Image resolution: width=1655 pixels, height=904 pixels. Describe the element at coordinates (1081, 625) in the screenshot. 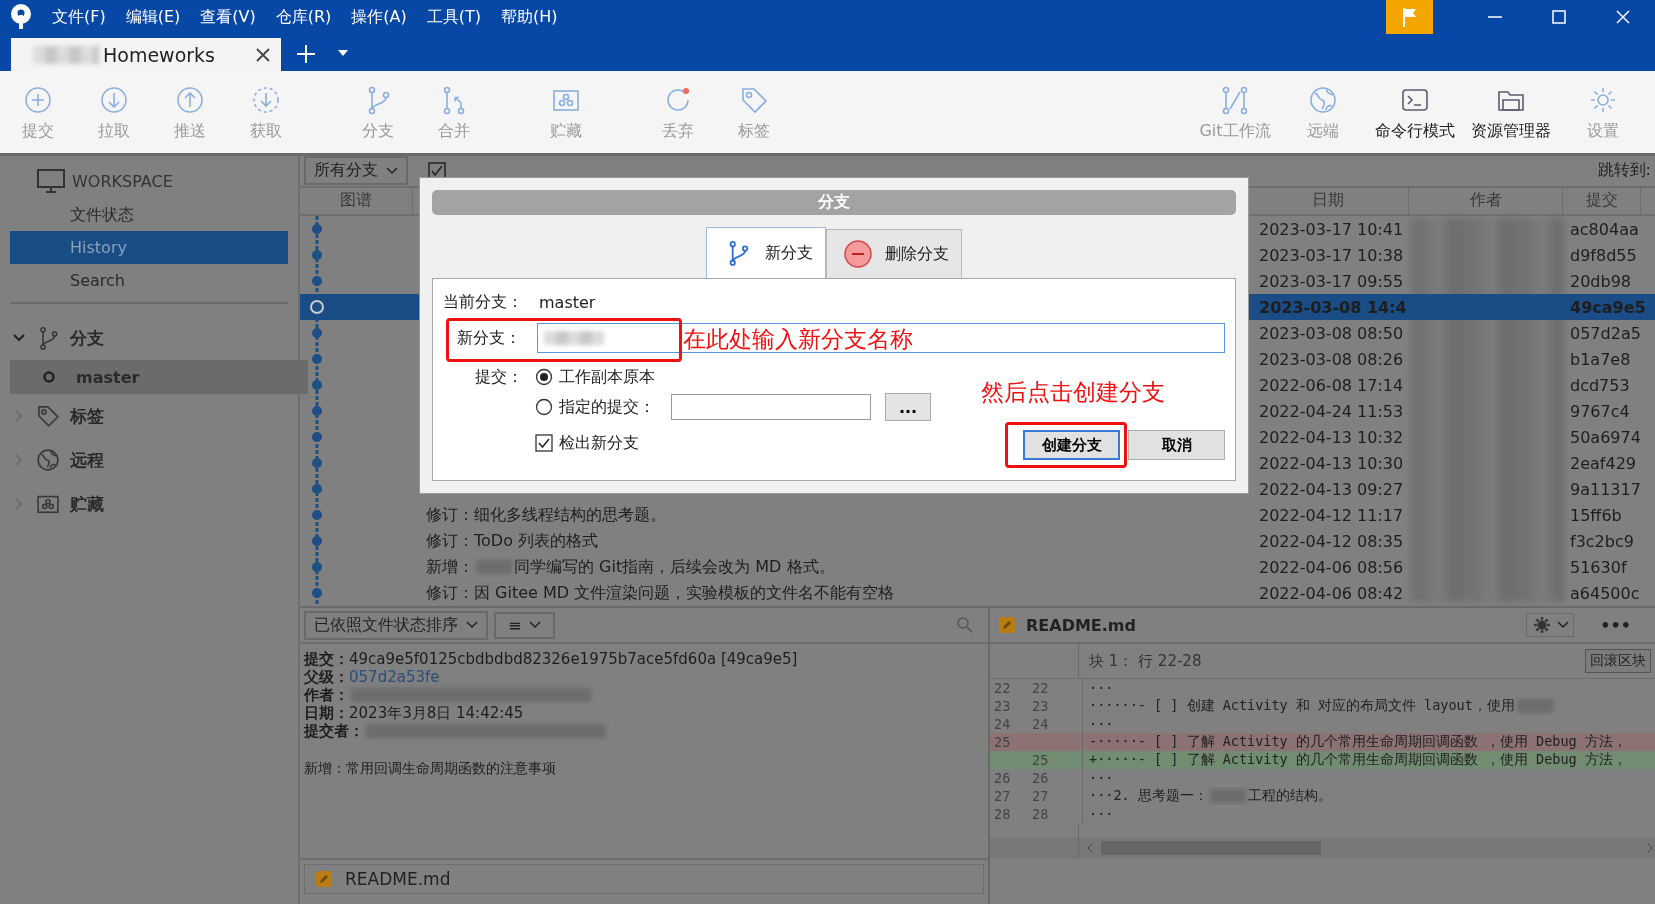

I see `file-name: README.md` at that location.